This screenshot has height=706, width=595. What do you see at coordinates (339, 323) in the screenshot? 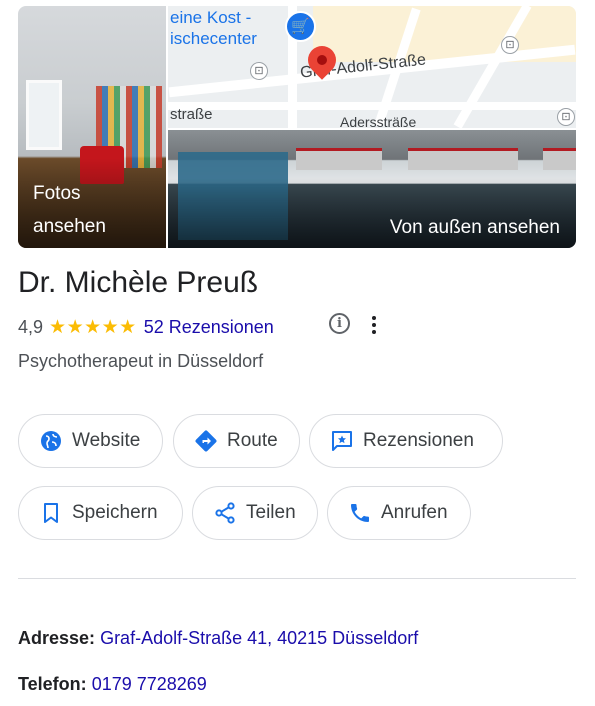
I see `info-icon: i` at bounding box center [339, 323].